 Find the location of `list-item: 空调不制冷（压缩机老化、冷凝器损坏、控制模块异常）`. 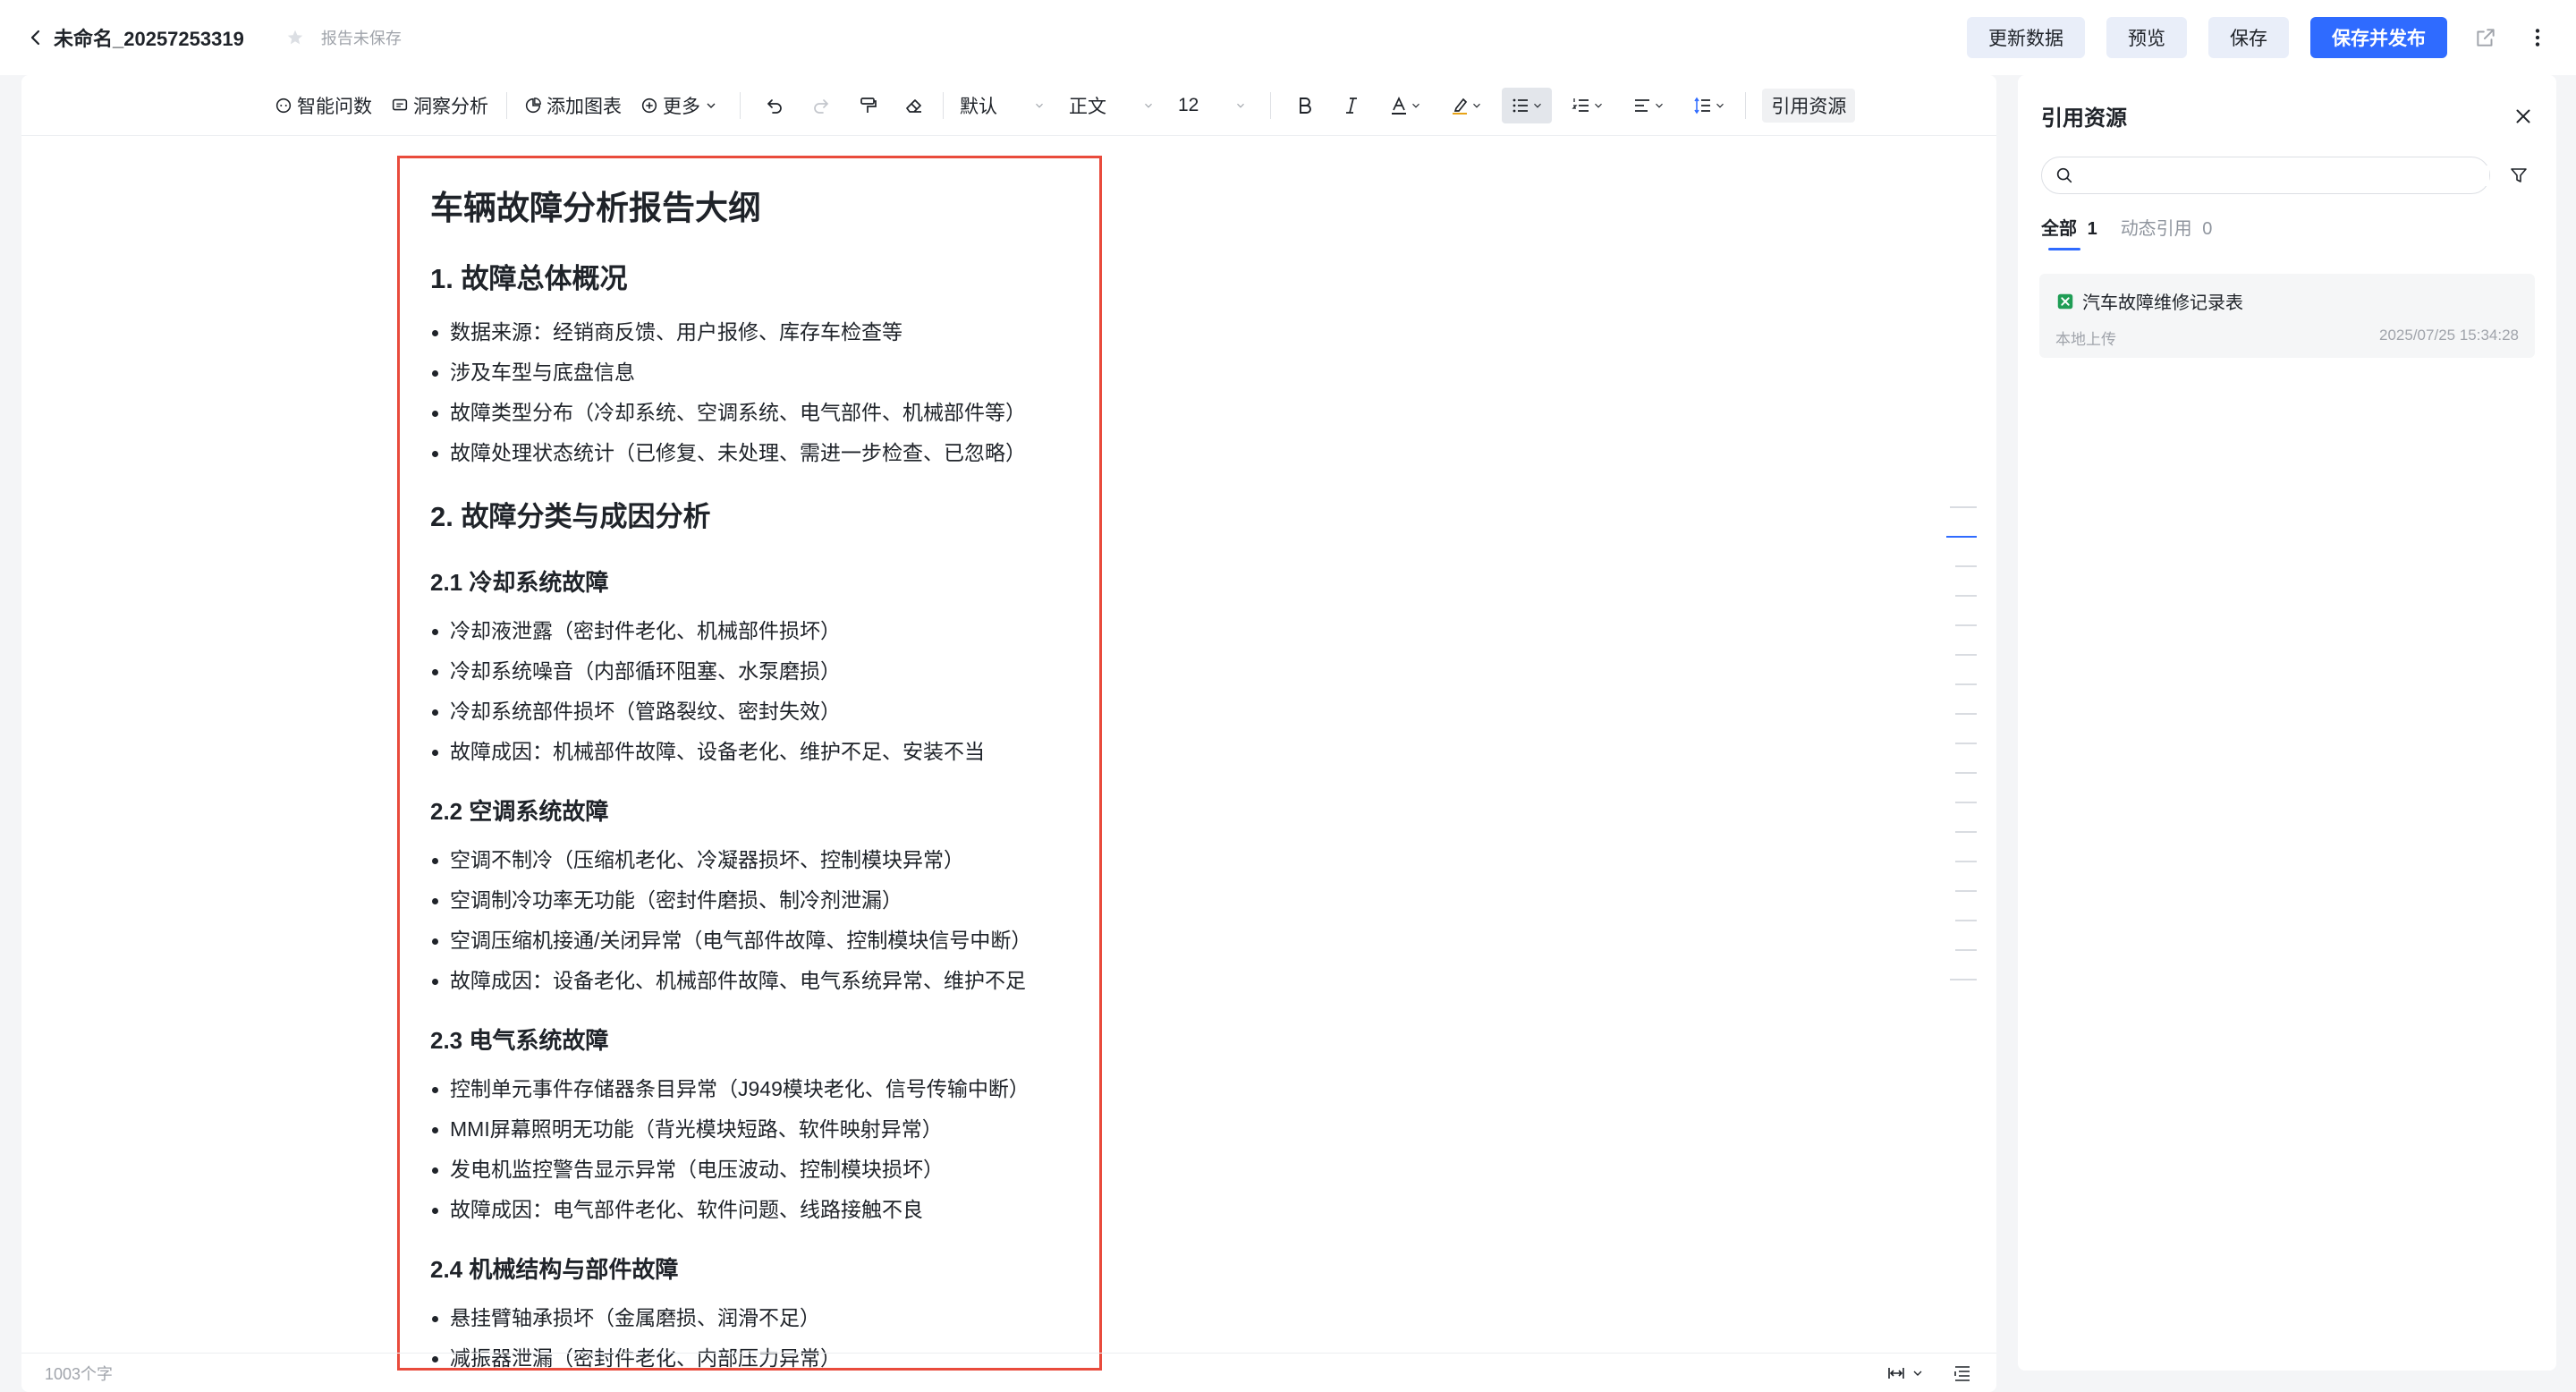

list-item: 空调不制冷（压缩机老化、冷凝器损坏、控制模块异常） is located at coordinates (749, 860).